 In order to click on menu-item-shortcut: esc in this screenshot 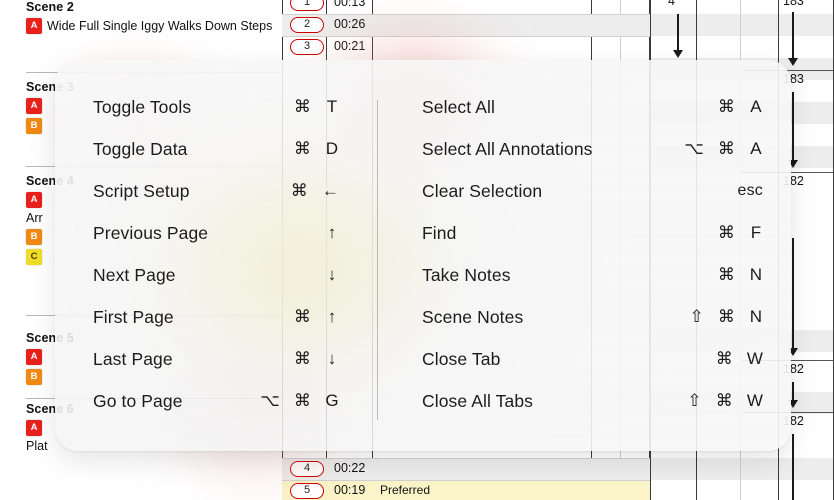, I will do `click(688, 191)`.